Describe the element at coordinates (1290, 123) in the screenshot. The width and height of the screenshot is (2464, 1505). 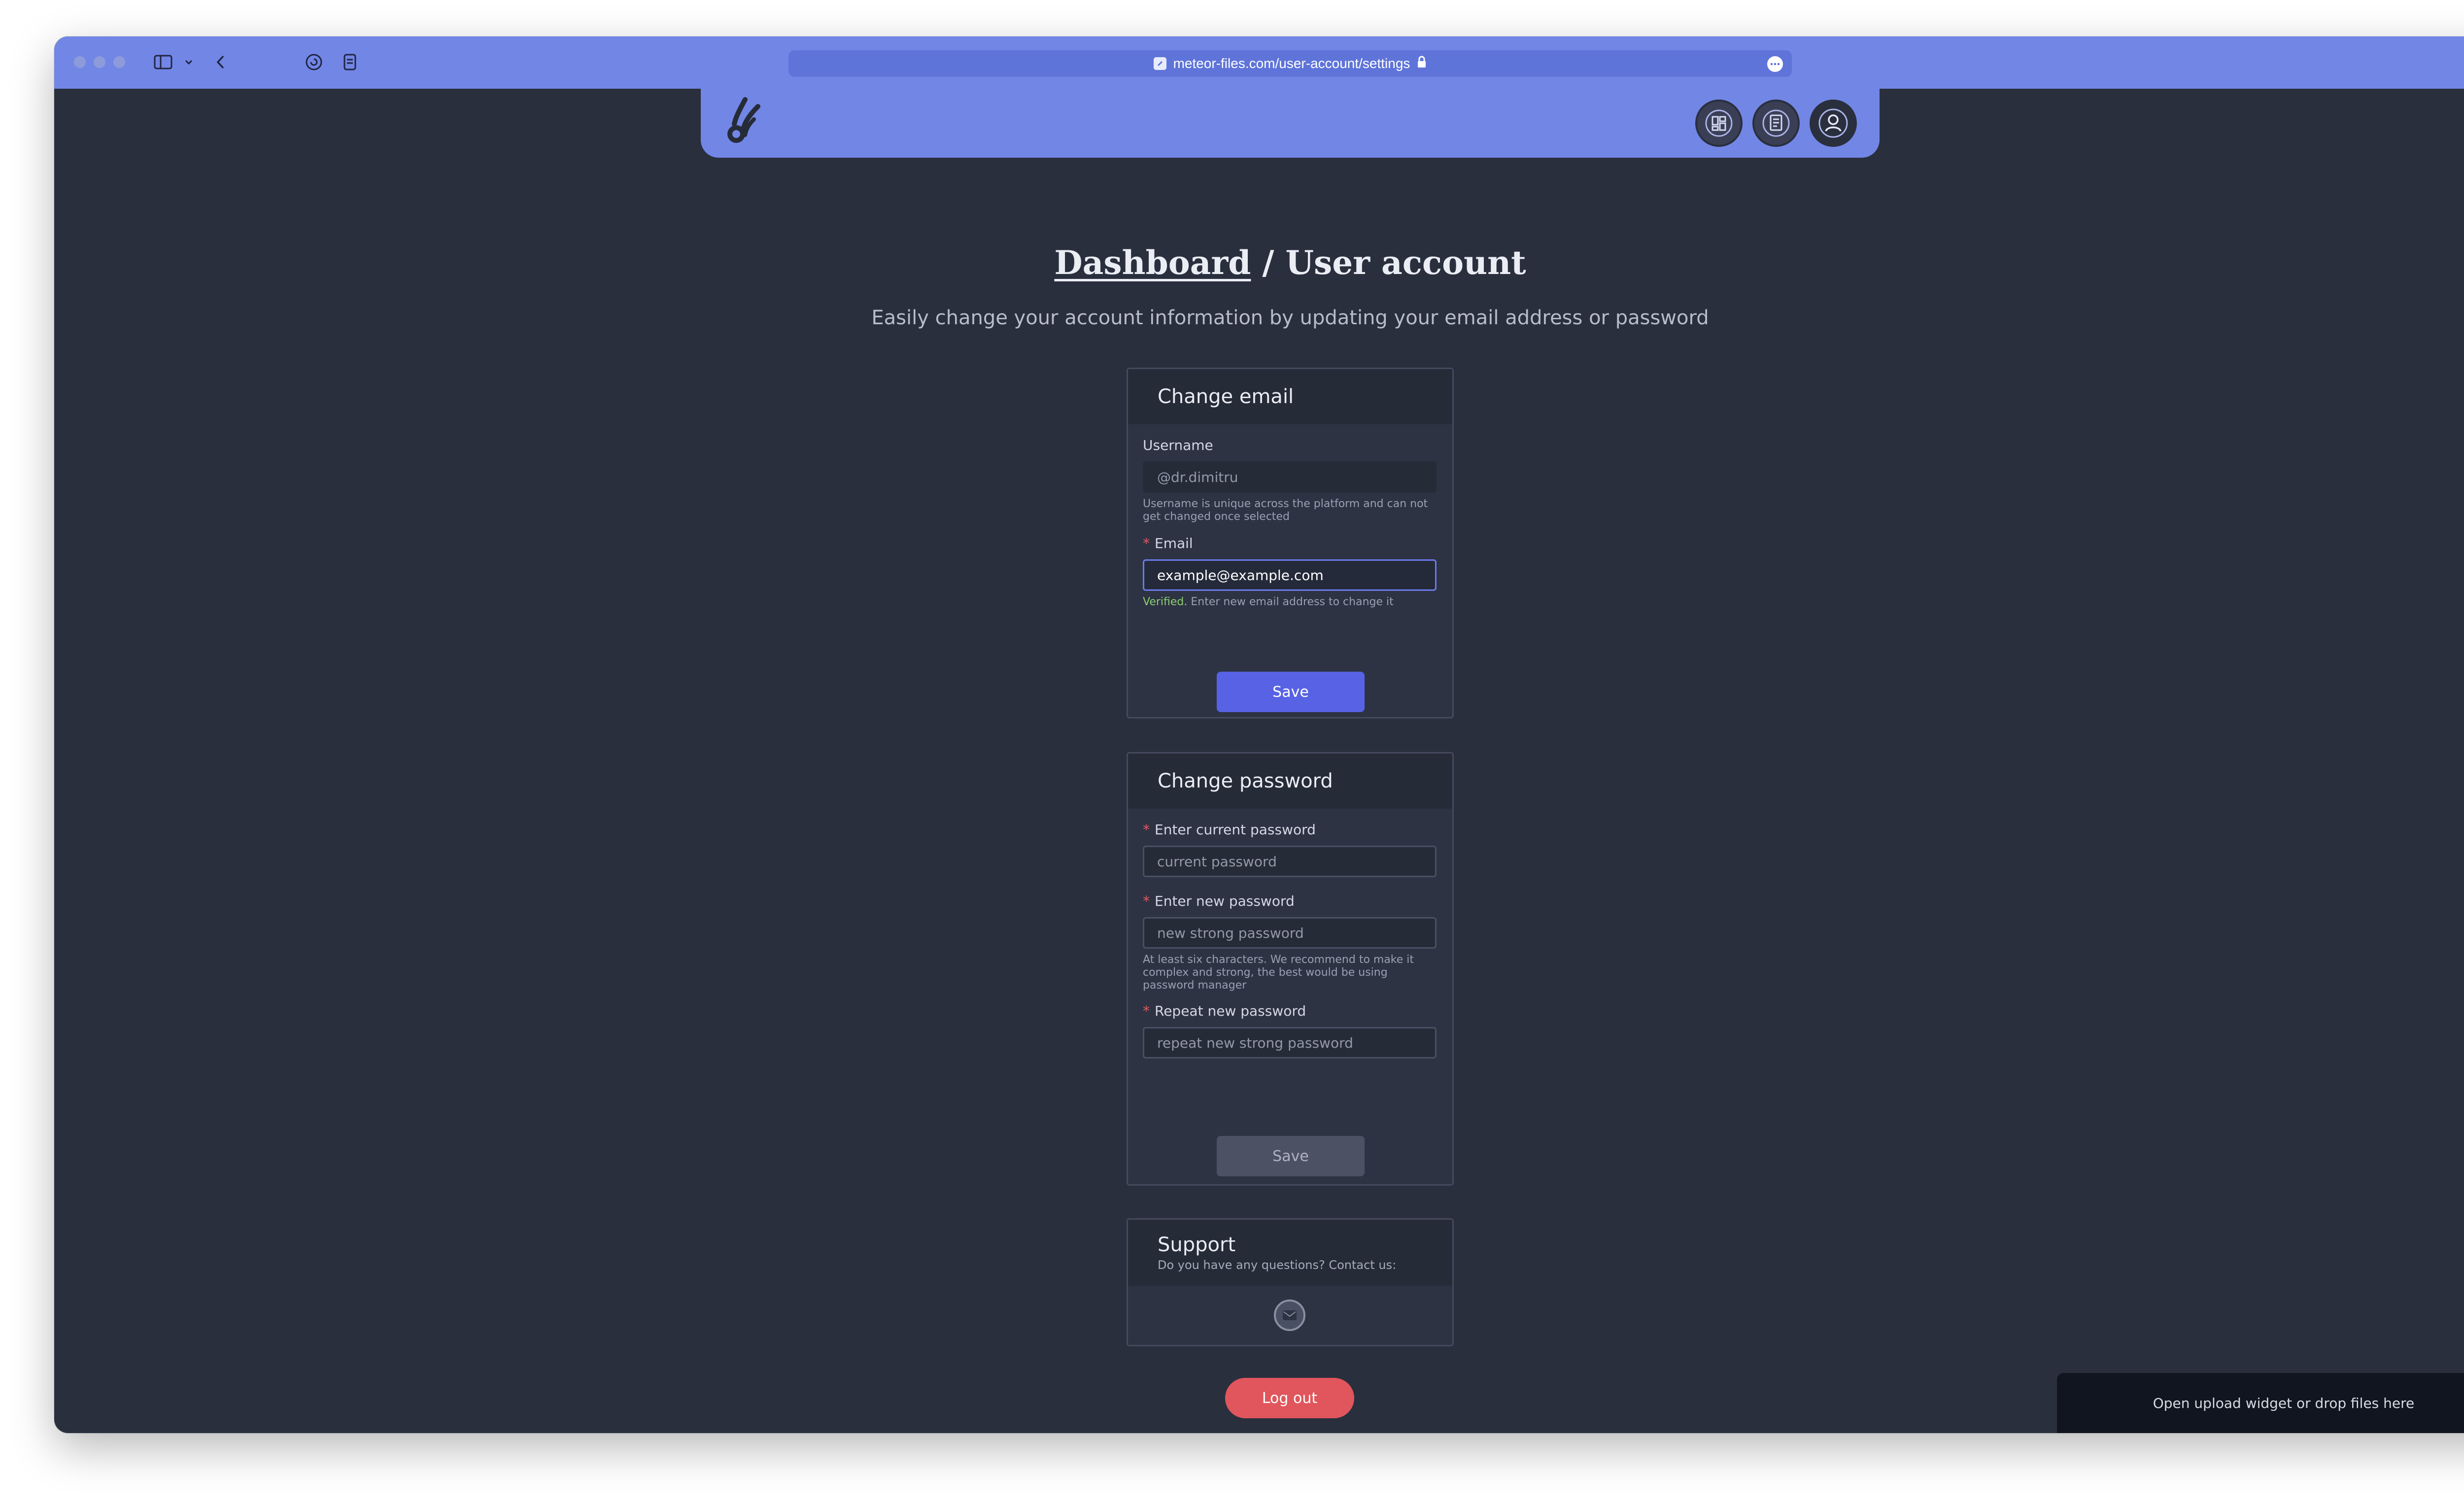
I see `app-header` at that location.